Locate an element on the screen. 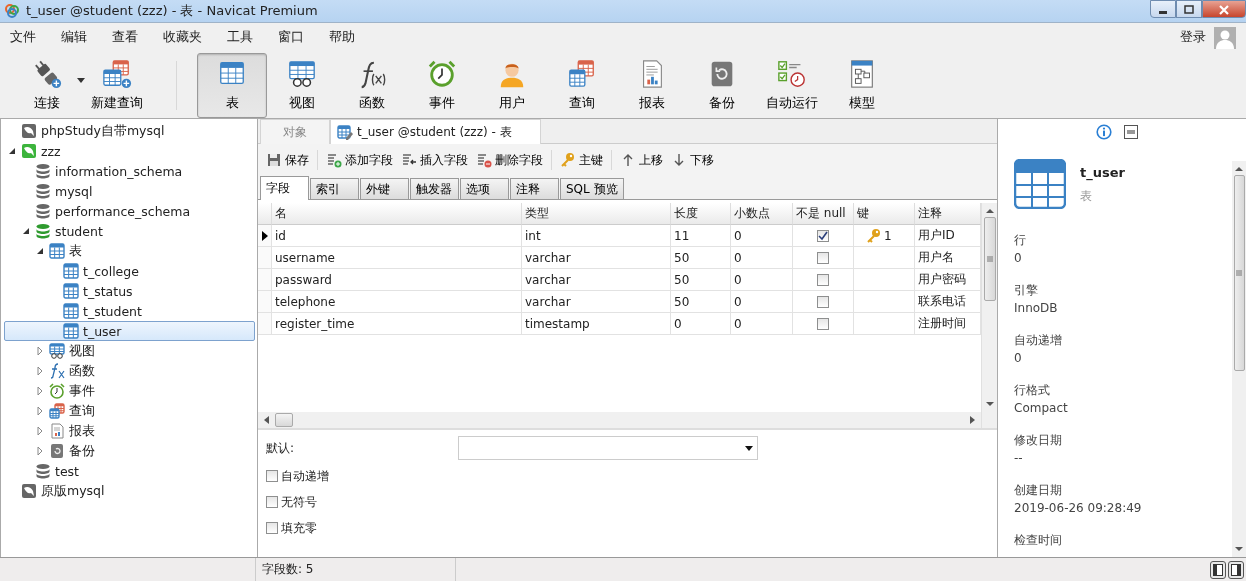 This screenshot has height=581, width=1246. column-header: 注释 is located at coordinates (948, 214).